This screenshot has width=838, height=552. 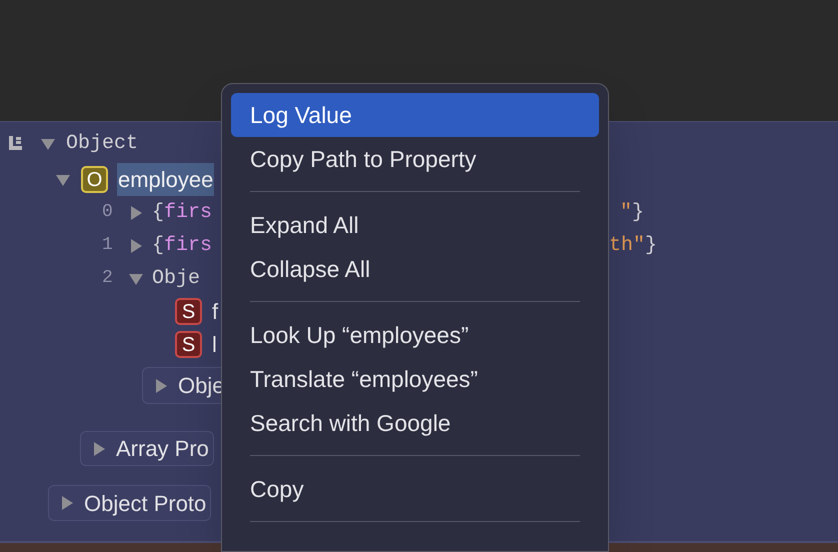 I want to click on property-name: employee, so click(x=165, y=179).